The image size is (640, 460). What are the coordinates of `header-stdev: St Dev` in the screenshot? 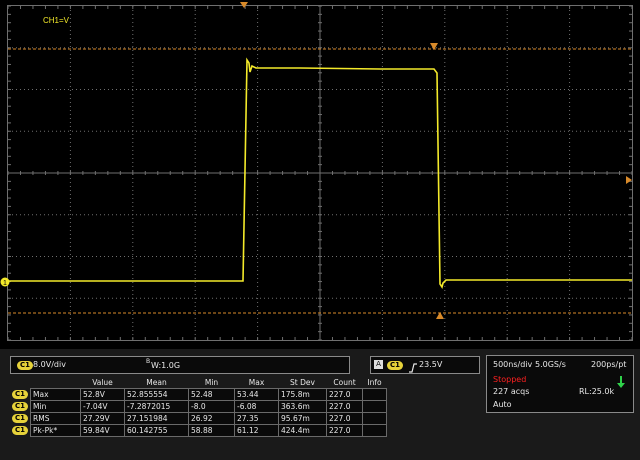 It's located at (302, 382).